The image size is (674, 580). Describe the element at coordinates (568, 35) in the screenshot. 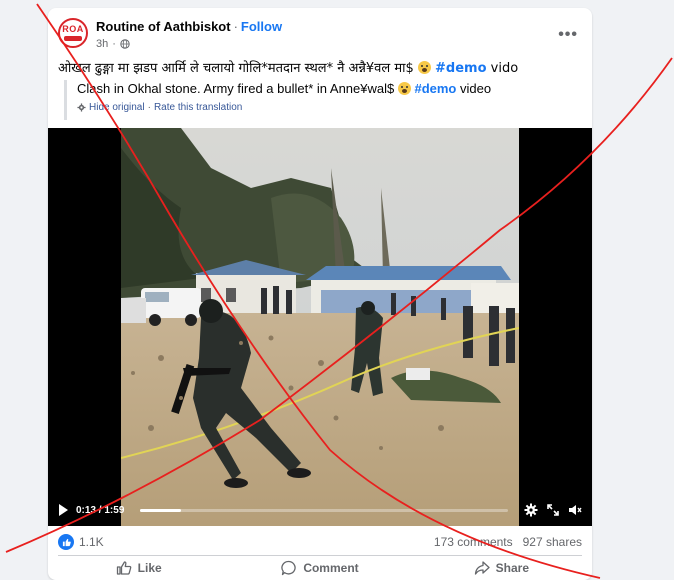

I see `more-icon: •••` at that location.